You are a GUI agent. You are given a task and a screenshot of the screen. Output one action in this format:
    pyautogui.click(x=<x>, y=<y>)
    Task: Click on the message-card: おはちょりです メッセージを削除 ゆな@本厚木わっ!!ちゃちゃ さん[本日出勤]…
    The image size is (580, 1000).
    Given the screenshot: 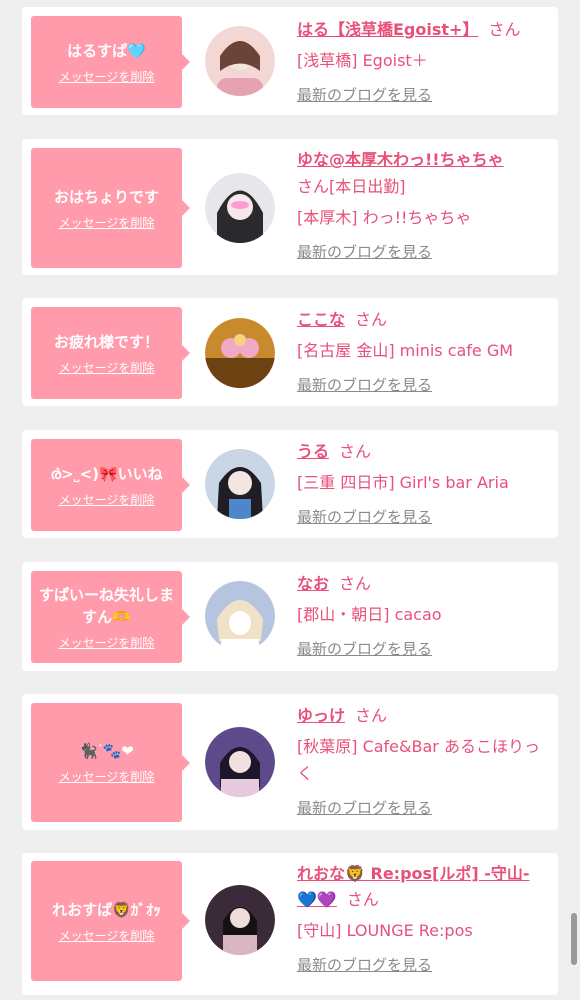 What is the action you would take?
    pyautogui.click(x=290, y=207)
    